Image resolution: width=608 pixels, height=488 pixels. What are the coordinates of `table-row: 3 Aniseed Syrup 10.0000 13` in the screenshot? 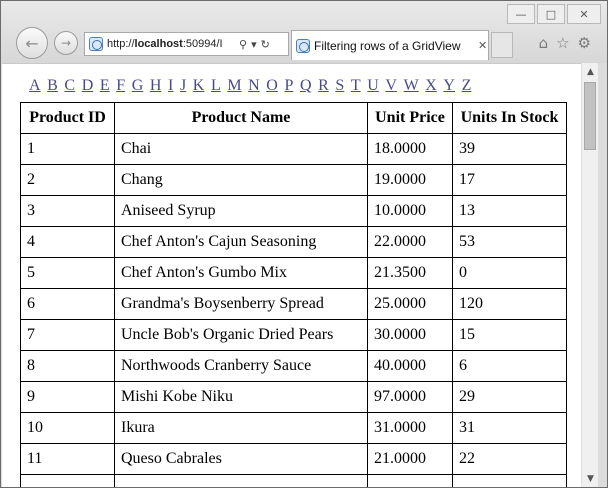 It's located at (293, 211).